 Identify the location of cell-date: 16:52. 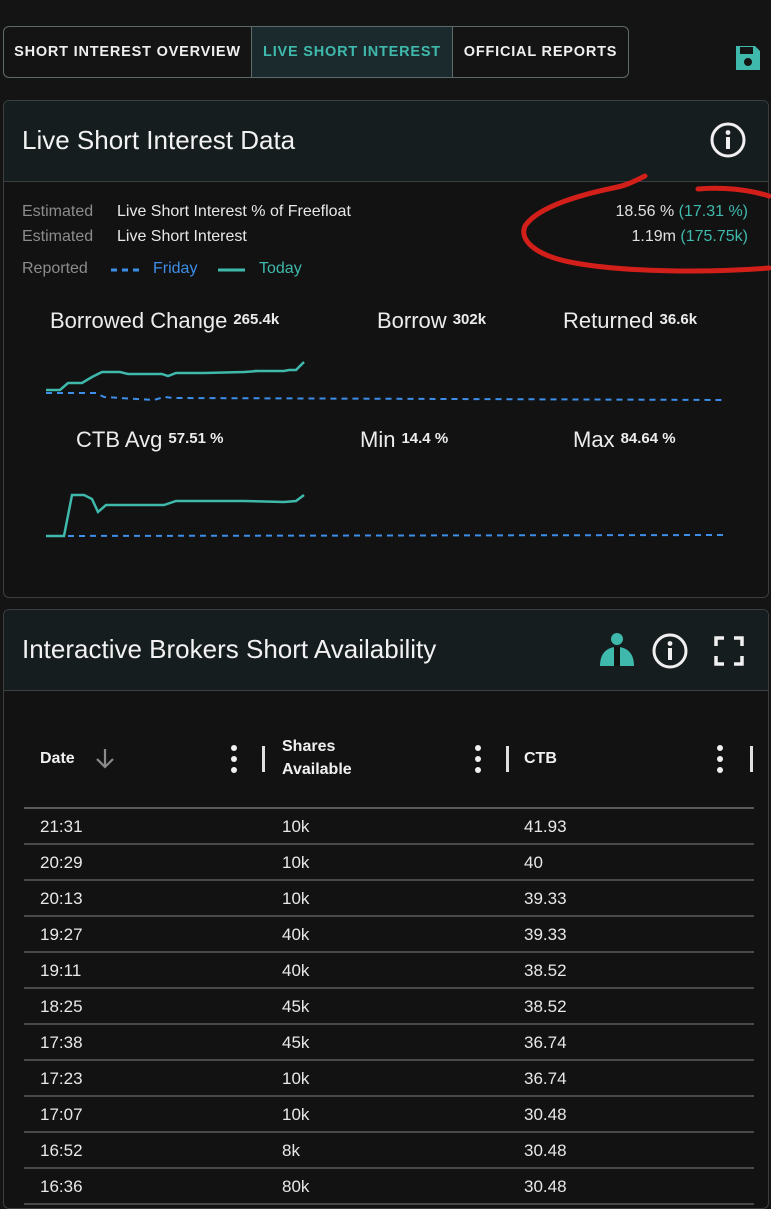
(61, 1150).